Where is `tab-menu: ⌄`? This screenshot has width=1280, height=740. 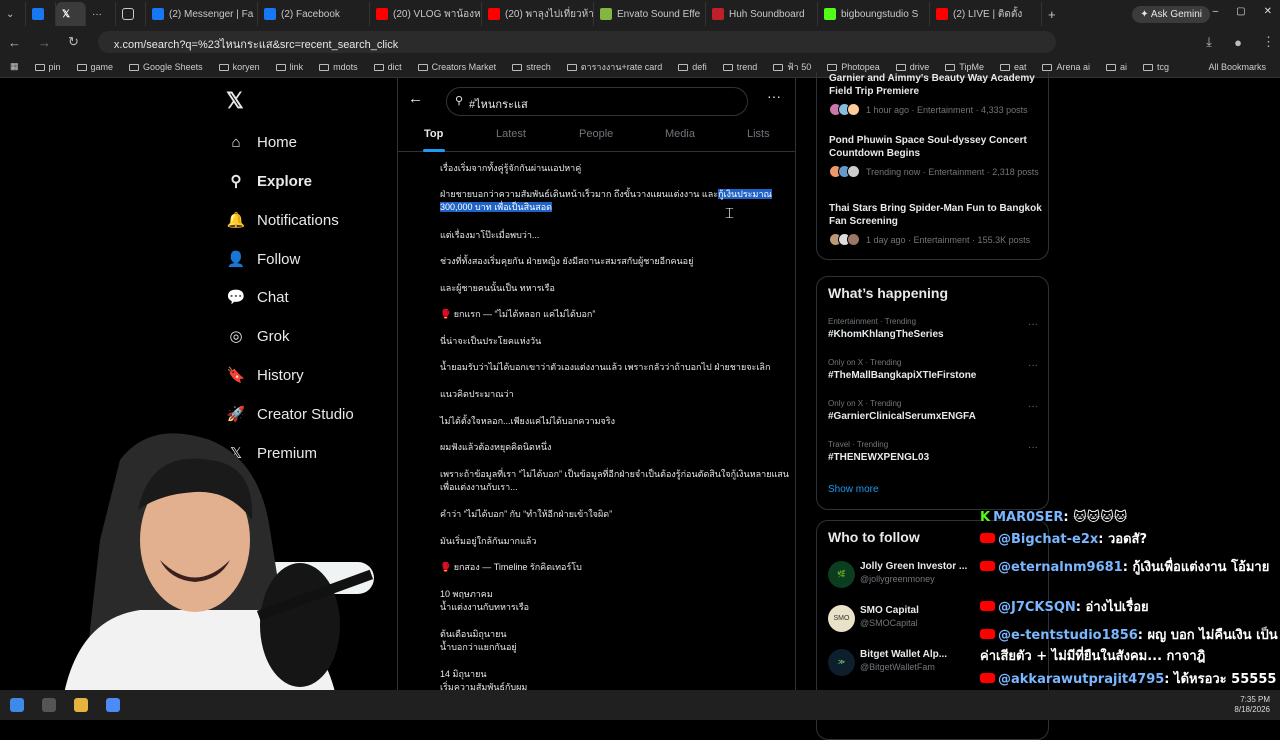
tab-menu: ⌄ is located at coordinates (13, 14).